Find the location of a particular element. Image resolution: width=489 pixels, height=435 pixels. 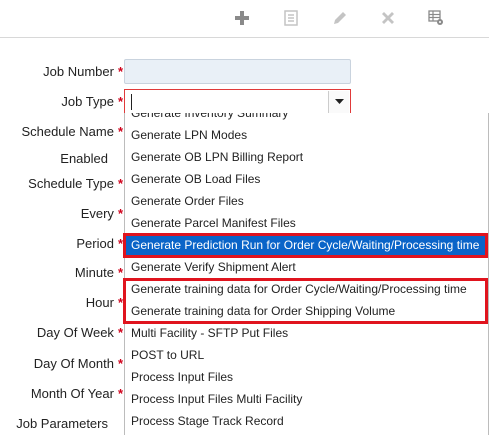

dropdown-option: Generate Verify Shipment Alert is located at coordinates (306, 267).